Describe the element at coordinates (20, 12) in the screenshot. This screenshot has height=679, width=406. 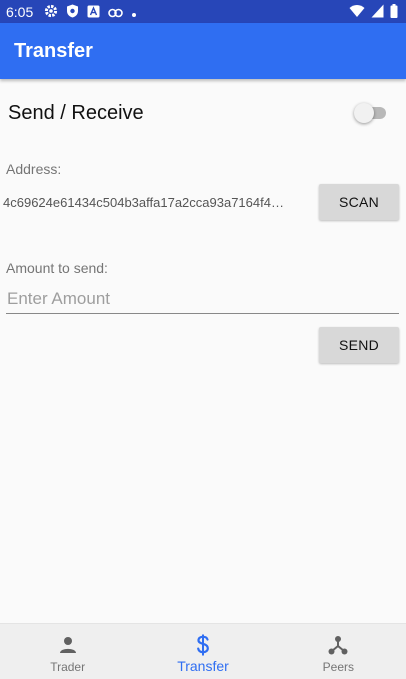
I see `status-time: 6:05` at that location.